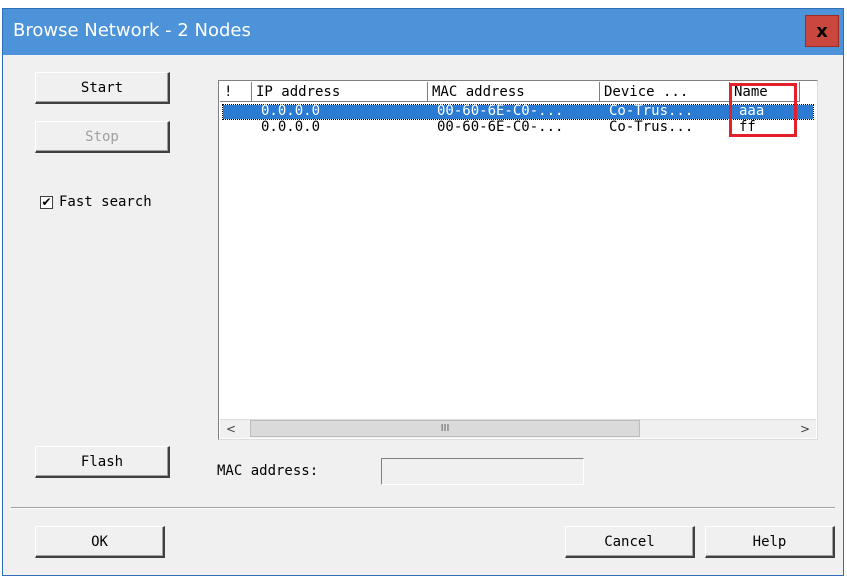 This screenshot has width=847, height=578. I want to click on chevron-right-icon: >, so click(805, 428).